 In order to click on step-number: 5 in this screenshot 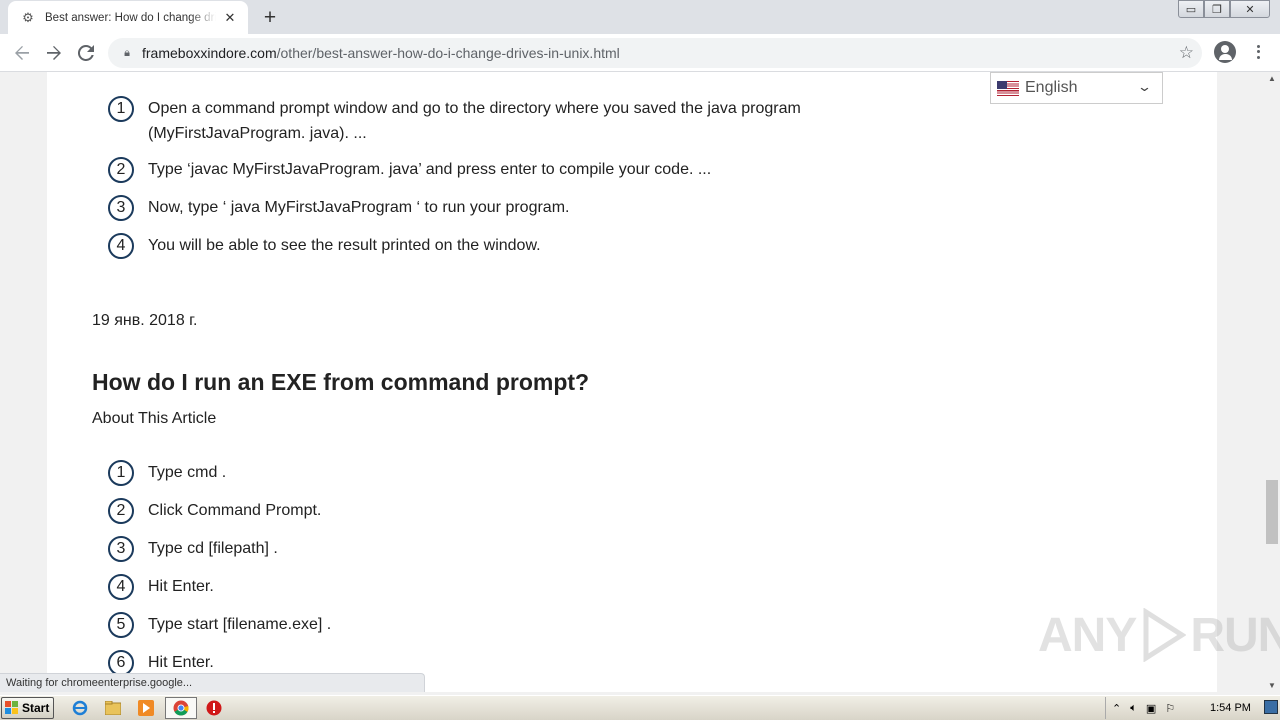, I will do `click(121, 625)`.